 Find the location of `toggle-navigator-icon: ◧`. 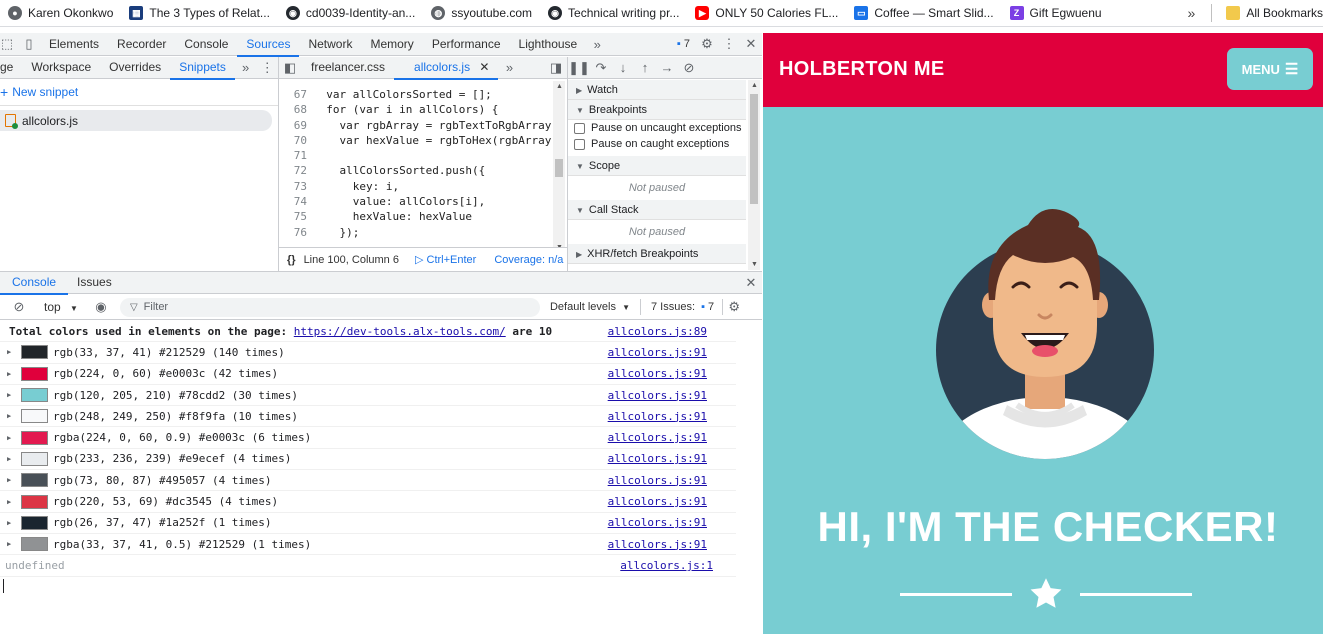

toggle-navigator-icon: ◧ is located at coordinates (290, 68).